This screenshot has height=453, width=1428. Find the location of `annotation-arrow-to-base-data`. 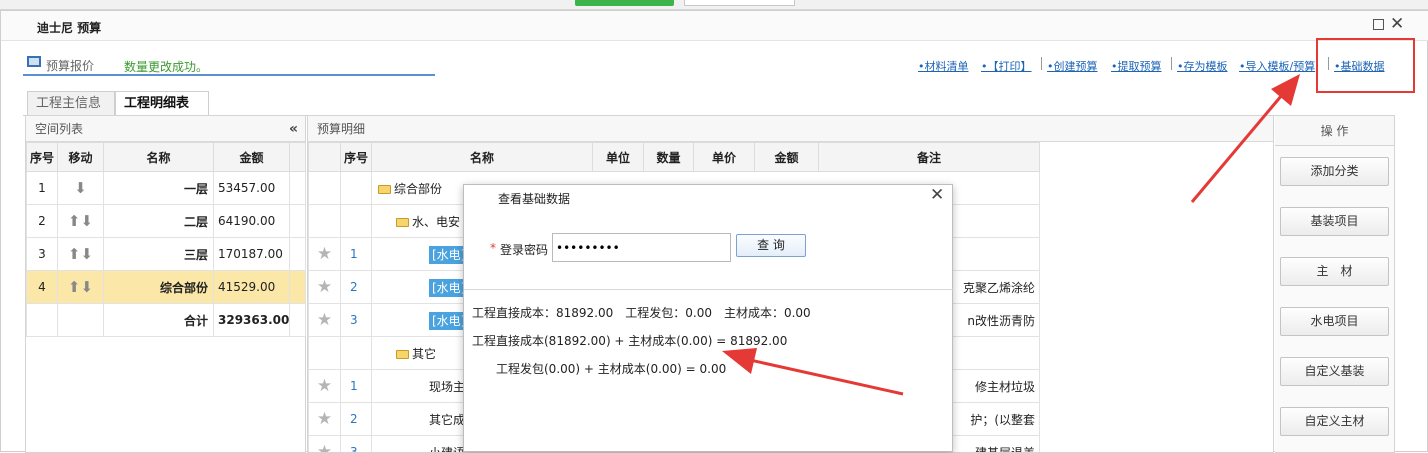

annotation-arrow-to-base-data is located at coordinates (1246, 138).